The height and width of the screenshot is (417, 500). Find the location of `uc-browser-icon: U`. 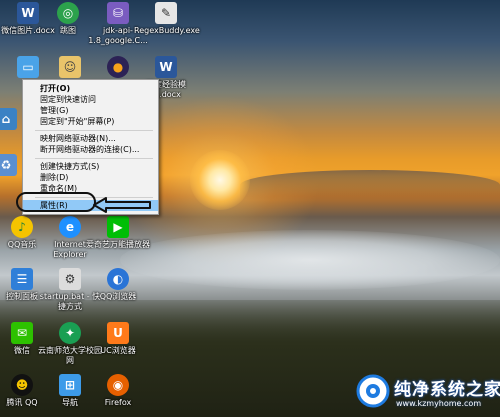

uc-browser-icon: U is located at coordinates (118, 333).